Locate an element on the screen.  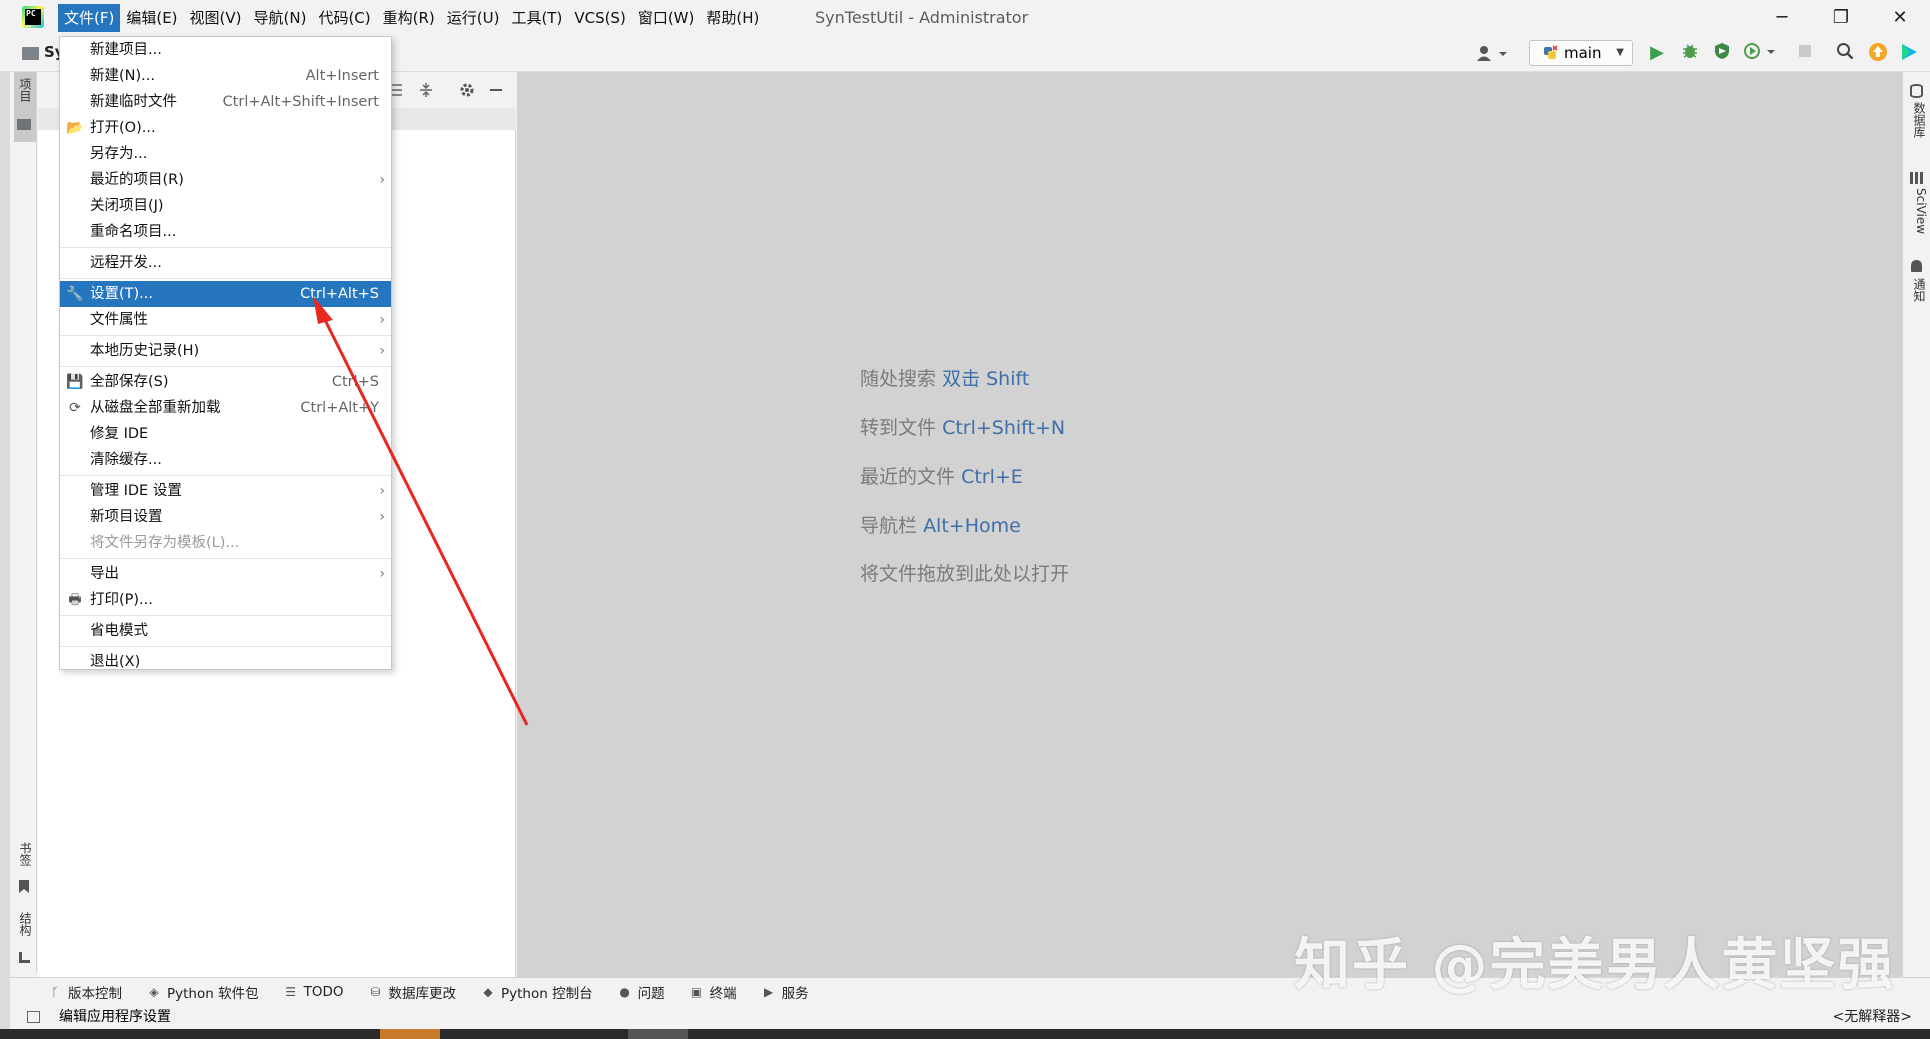
menu-item-repair-ide: 修复 IDE is located at coordinates (225, 434).